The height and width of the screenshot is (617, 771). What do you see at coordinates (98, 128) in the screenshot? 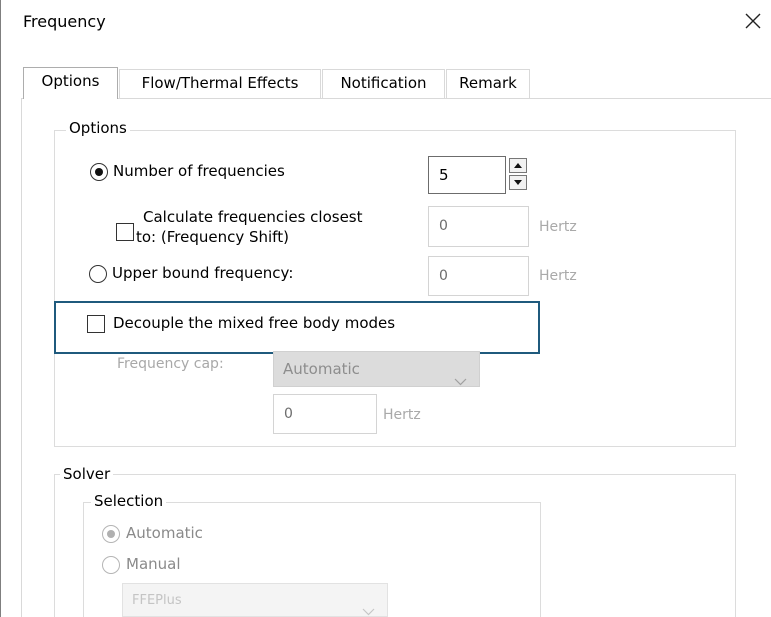
I see `options-group-legend: Options` at bounding box center [98, 128].